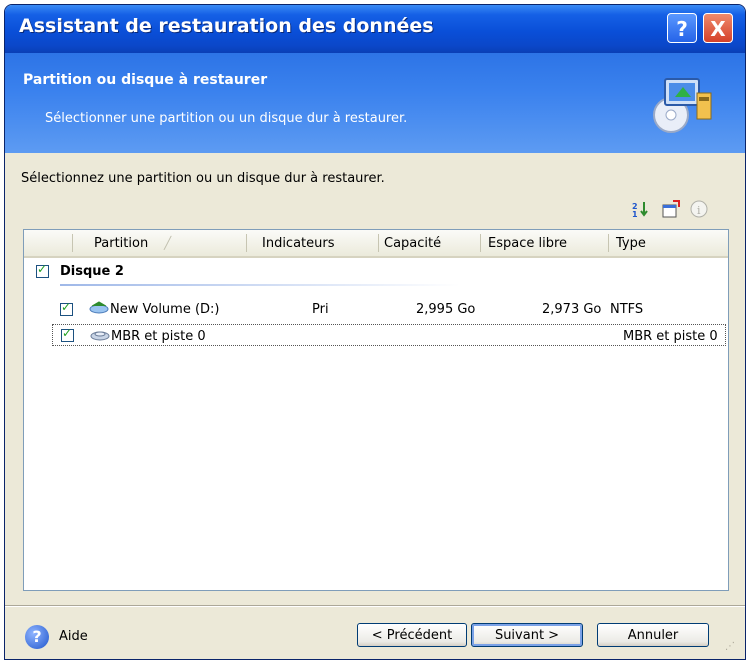 This screenshot has height=662, width=748. Describe the element at coordinates (682, 28) in the screenshot. I see `help-title-button: ?` at that location.